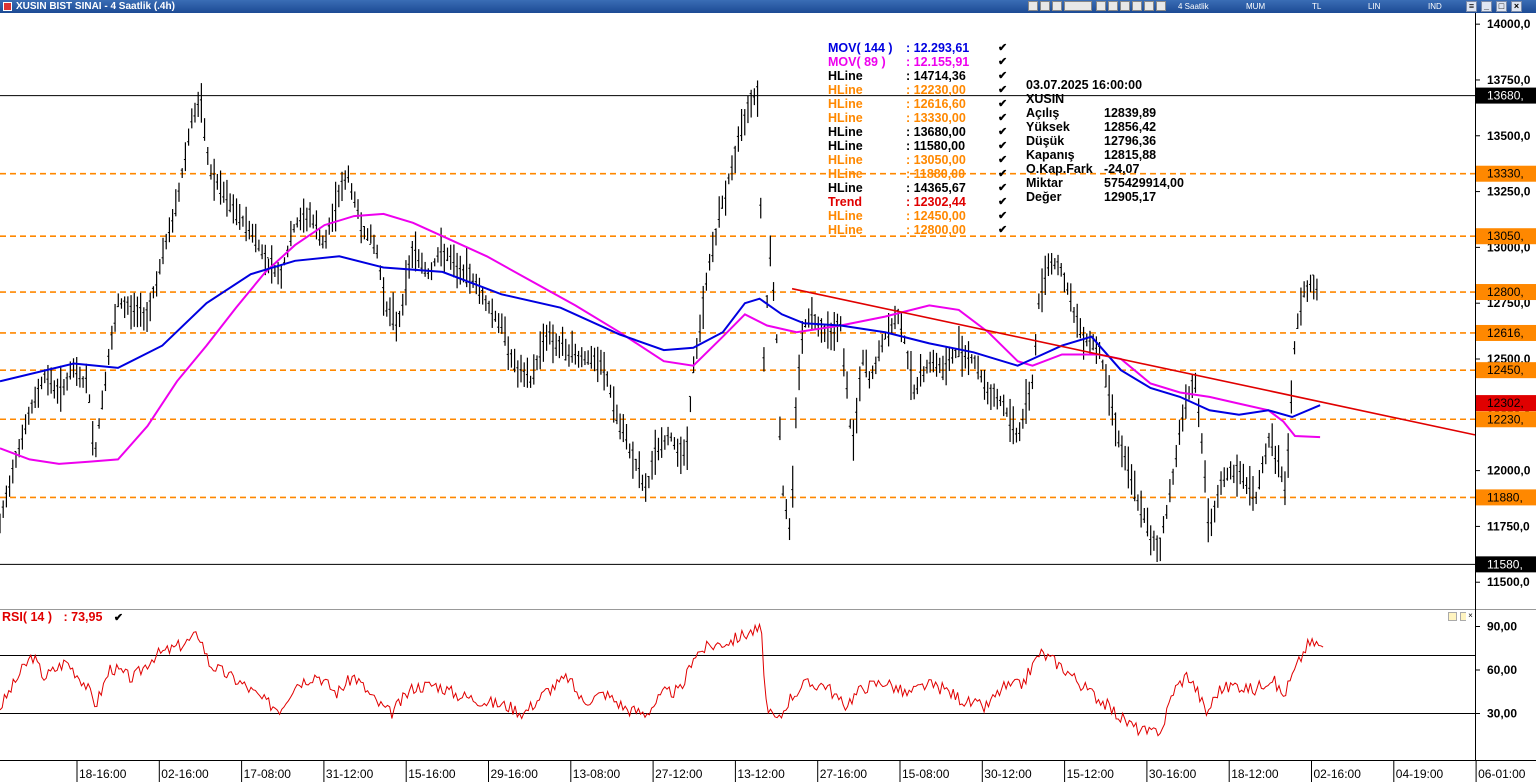  What do you see at coordinates (1048, 127) in the screenshot?
I see `info-label: Yüksek` at bounding box center [1048, 127].